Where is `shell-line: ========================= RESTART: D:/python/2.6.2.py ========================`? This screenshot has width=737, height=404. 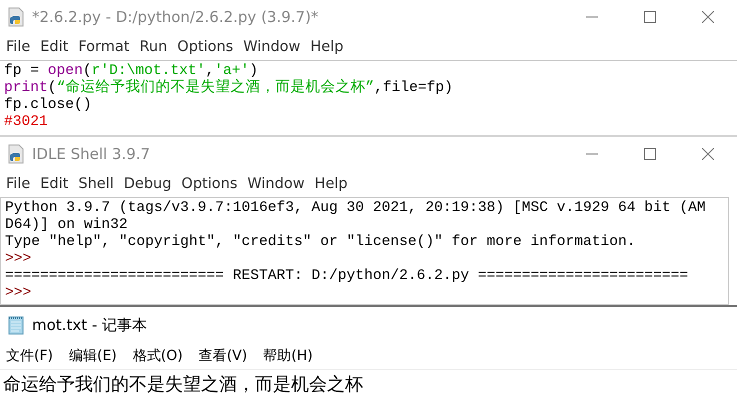 shell-line: ========================= RESTART: D:/python/2.6.2.py ======================== is located at coordinates (346, 276).